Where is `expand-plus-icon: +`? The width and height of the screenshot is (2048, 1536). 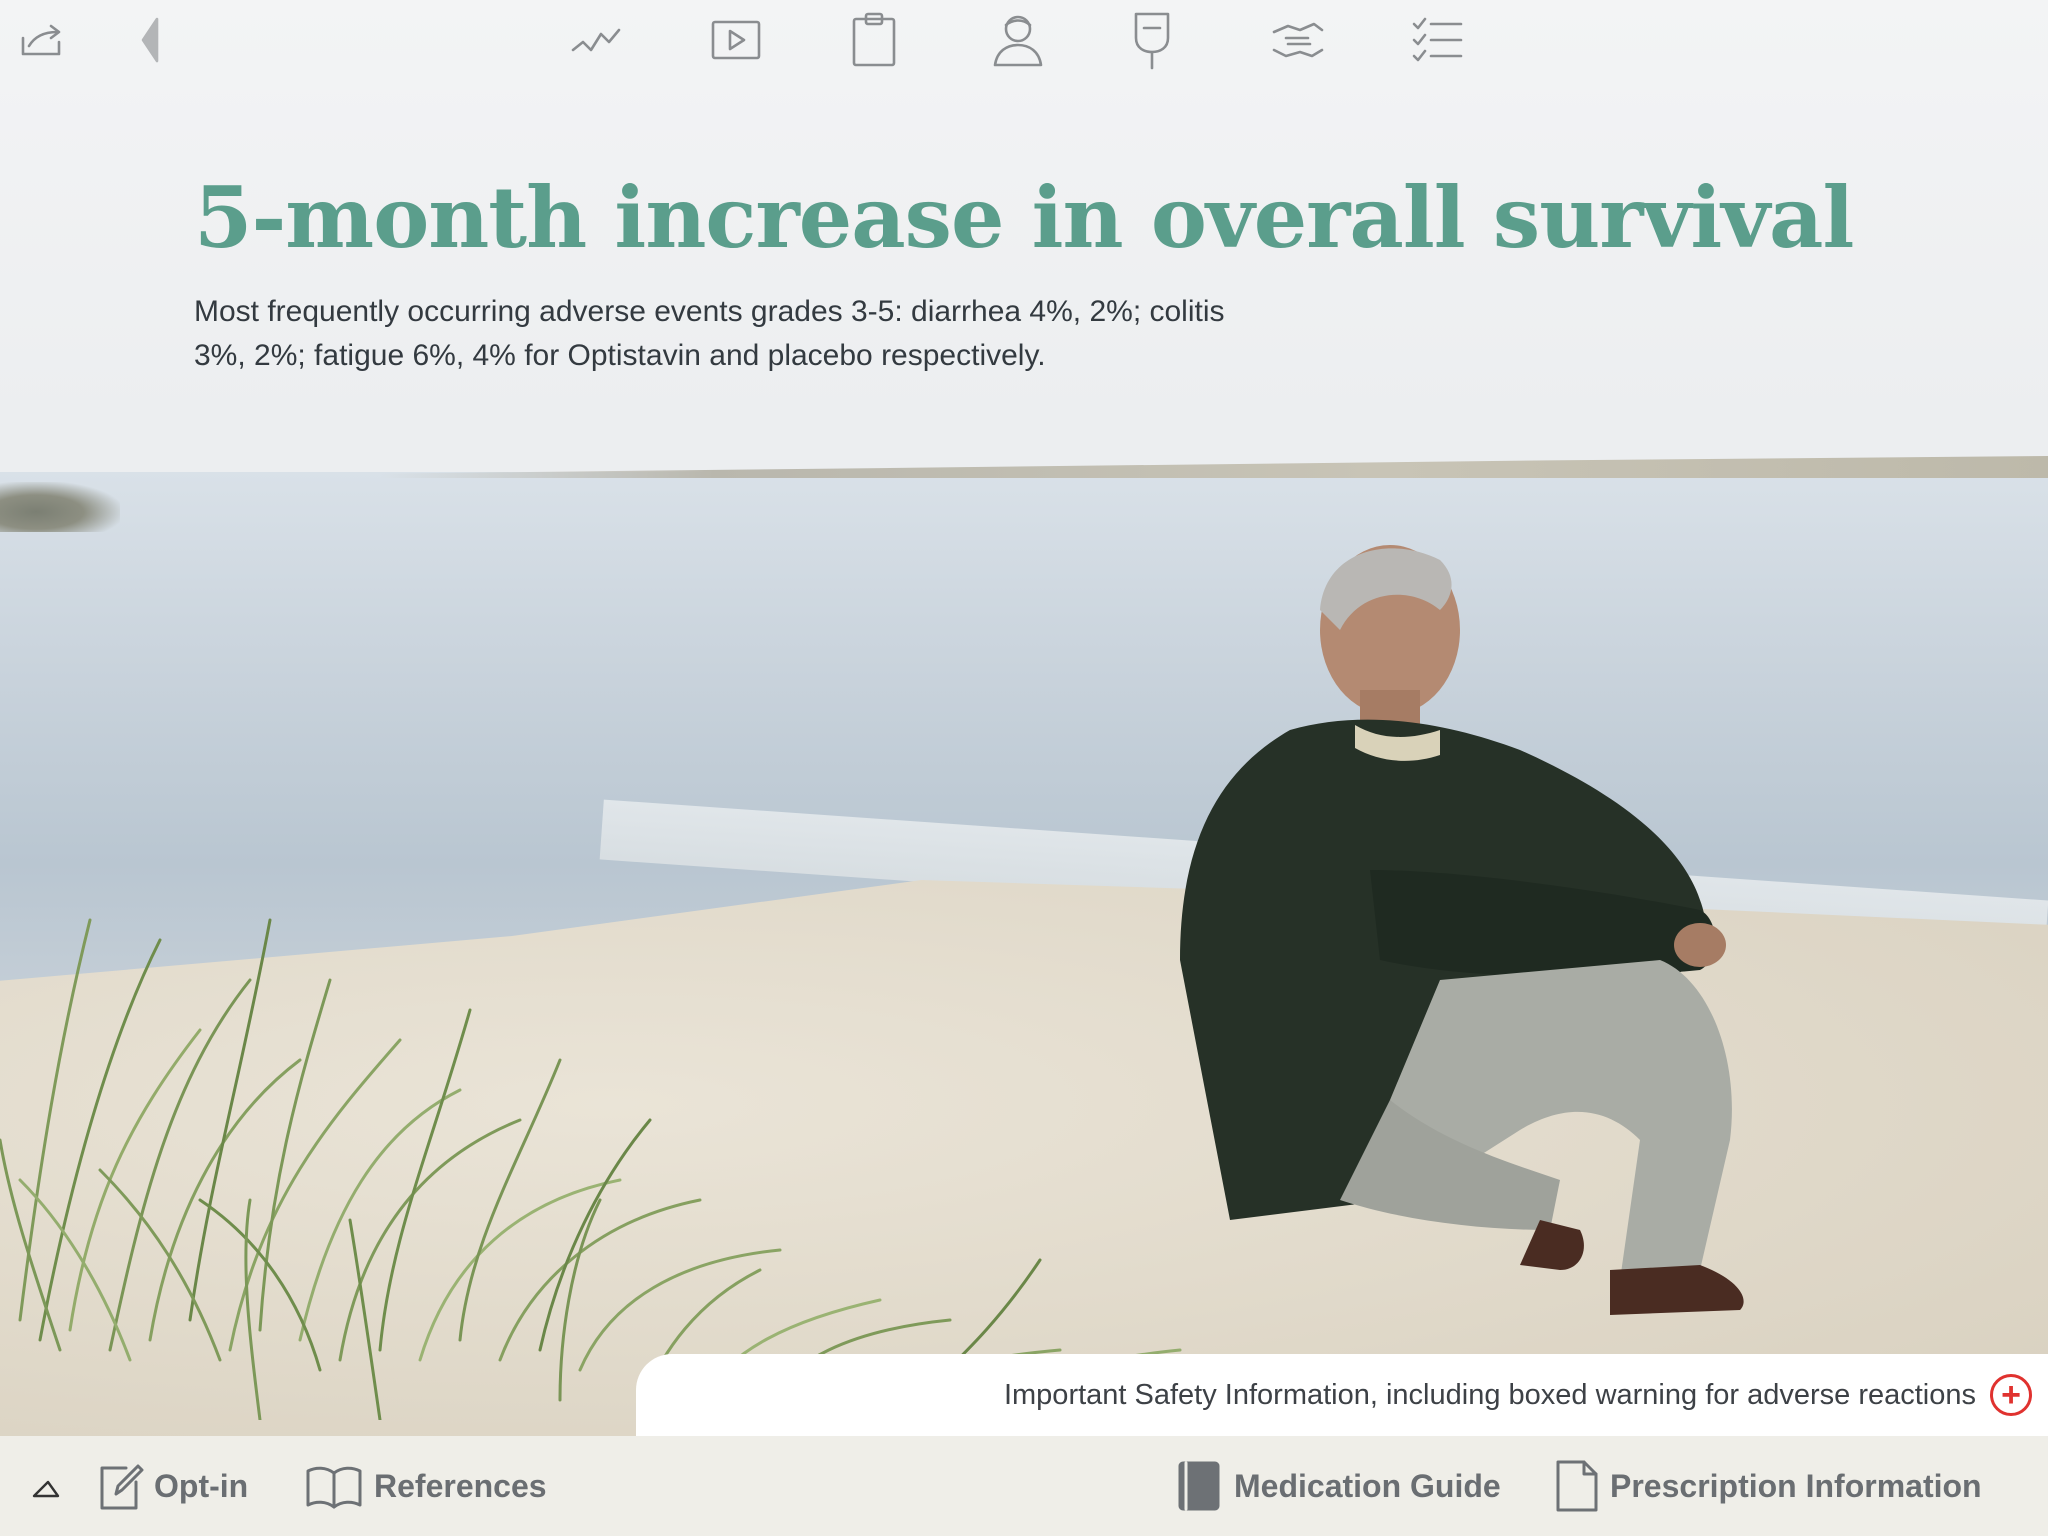
expand-plus-icon: + is located at coordinates (2011, 1395).